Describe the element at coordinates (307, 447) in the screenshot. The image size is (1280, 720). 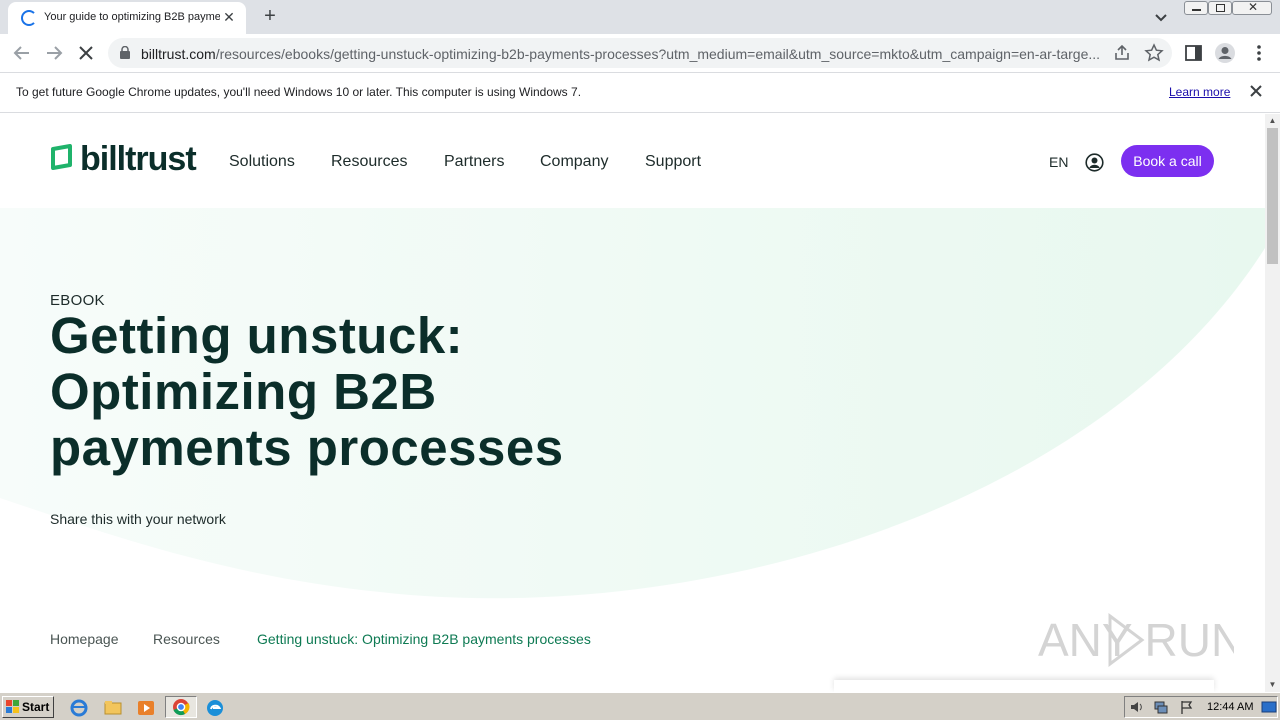
I see `page-title-line: payments processes` at that location.